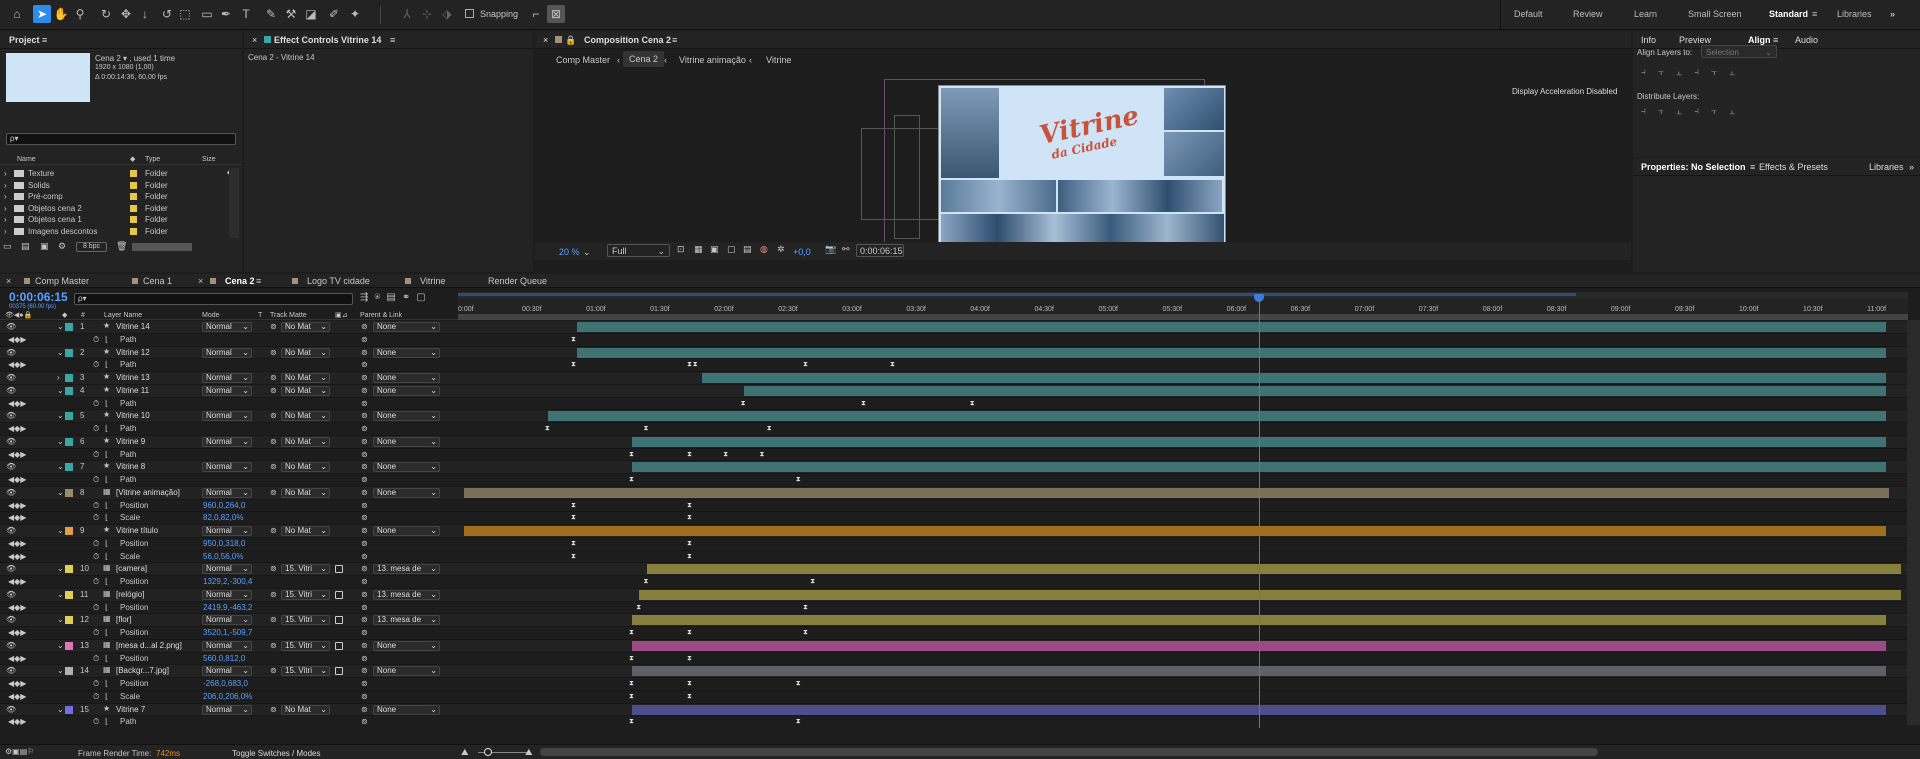 This screenshot has height=759, width=1920. Describe the element at coordinates (781, 249) in the screenshot. I see `color-management-icon: ✲` at that location.